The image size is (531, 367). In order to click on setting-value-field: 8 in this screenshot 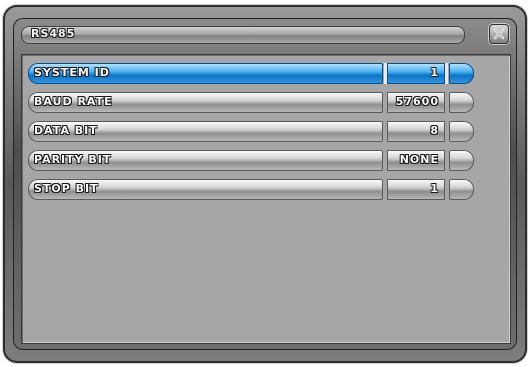, I will do `click(416, 131)`.